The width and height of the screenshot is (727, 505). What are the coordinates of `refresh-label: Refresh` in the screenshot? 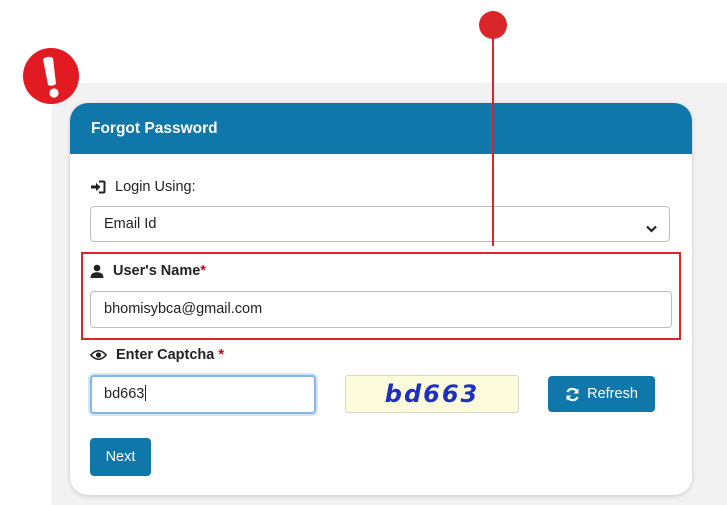 It's located at (612, 394).